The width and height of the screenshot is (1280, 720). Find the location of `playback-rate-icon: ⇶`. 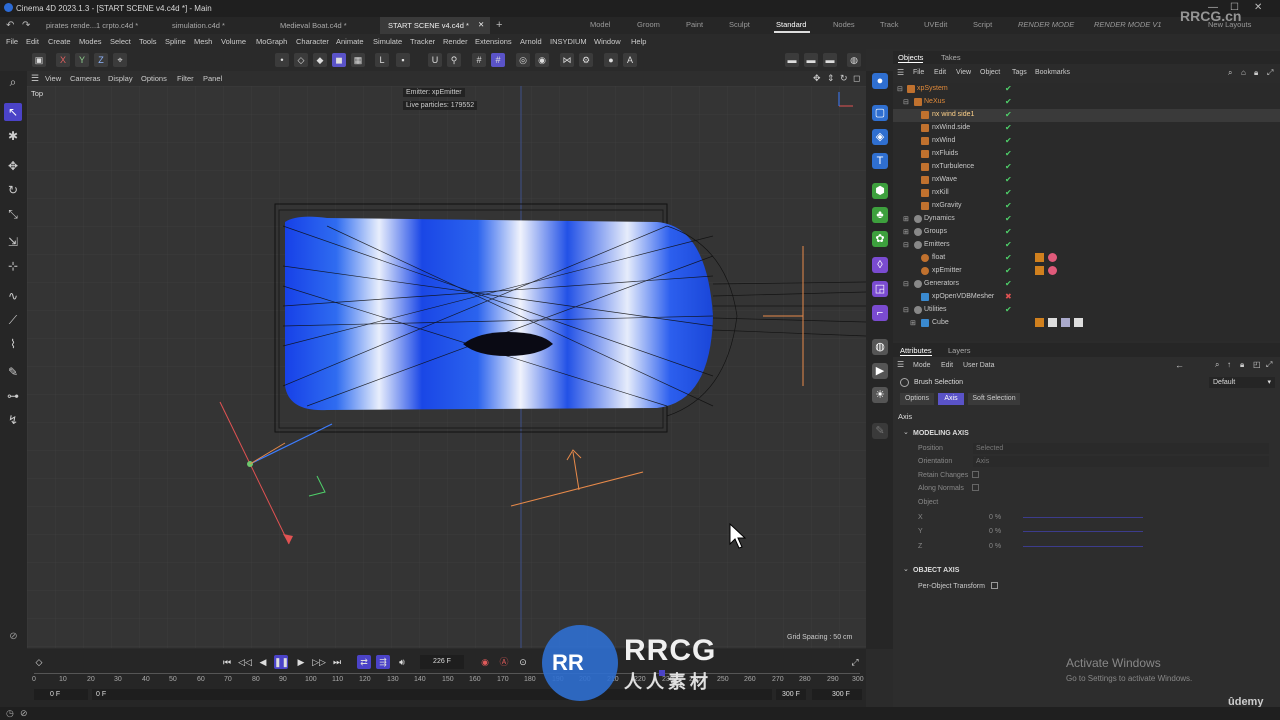

playback-rate-icon: ⇶ is located at coordinates (383, 662).